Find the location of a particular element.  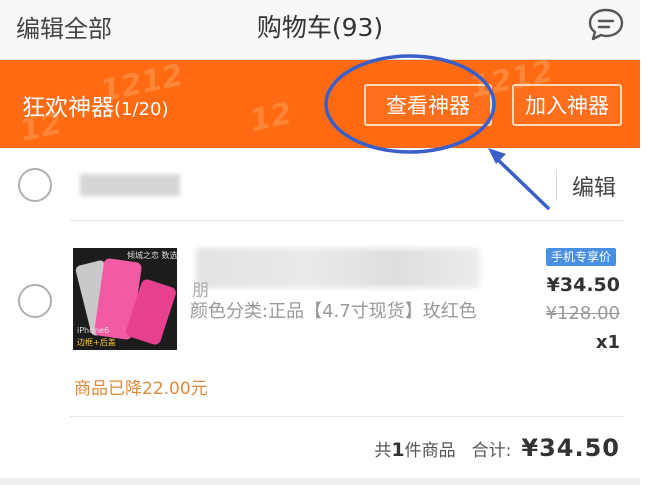

cart-summary: 共1件商品 合计: ¥34.50 is located at coordinates (497, 448).